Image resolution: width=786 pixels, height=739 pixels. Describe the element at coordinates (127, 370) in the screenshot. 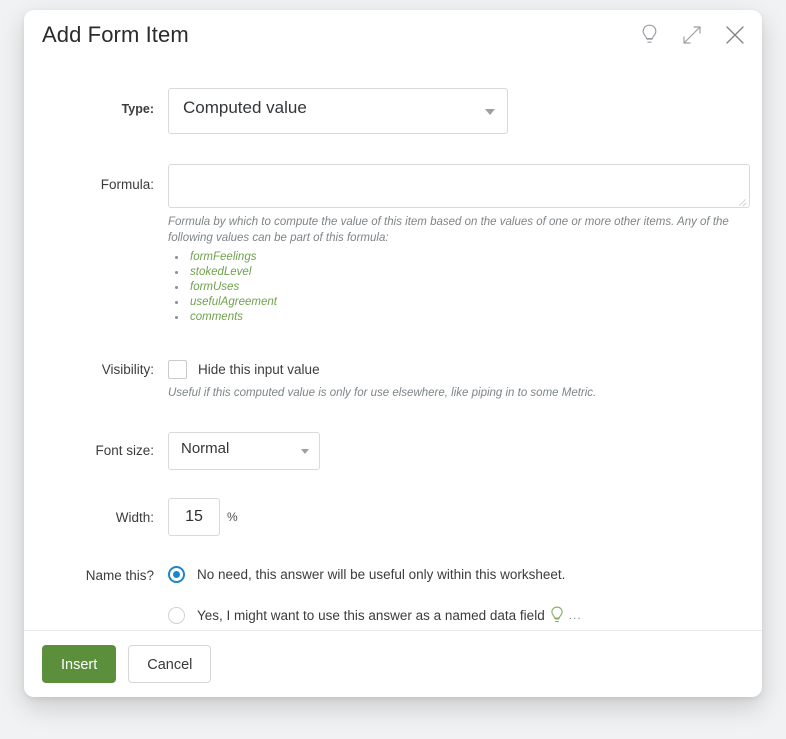

I see `visibility-label: Visibility:` at that location.